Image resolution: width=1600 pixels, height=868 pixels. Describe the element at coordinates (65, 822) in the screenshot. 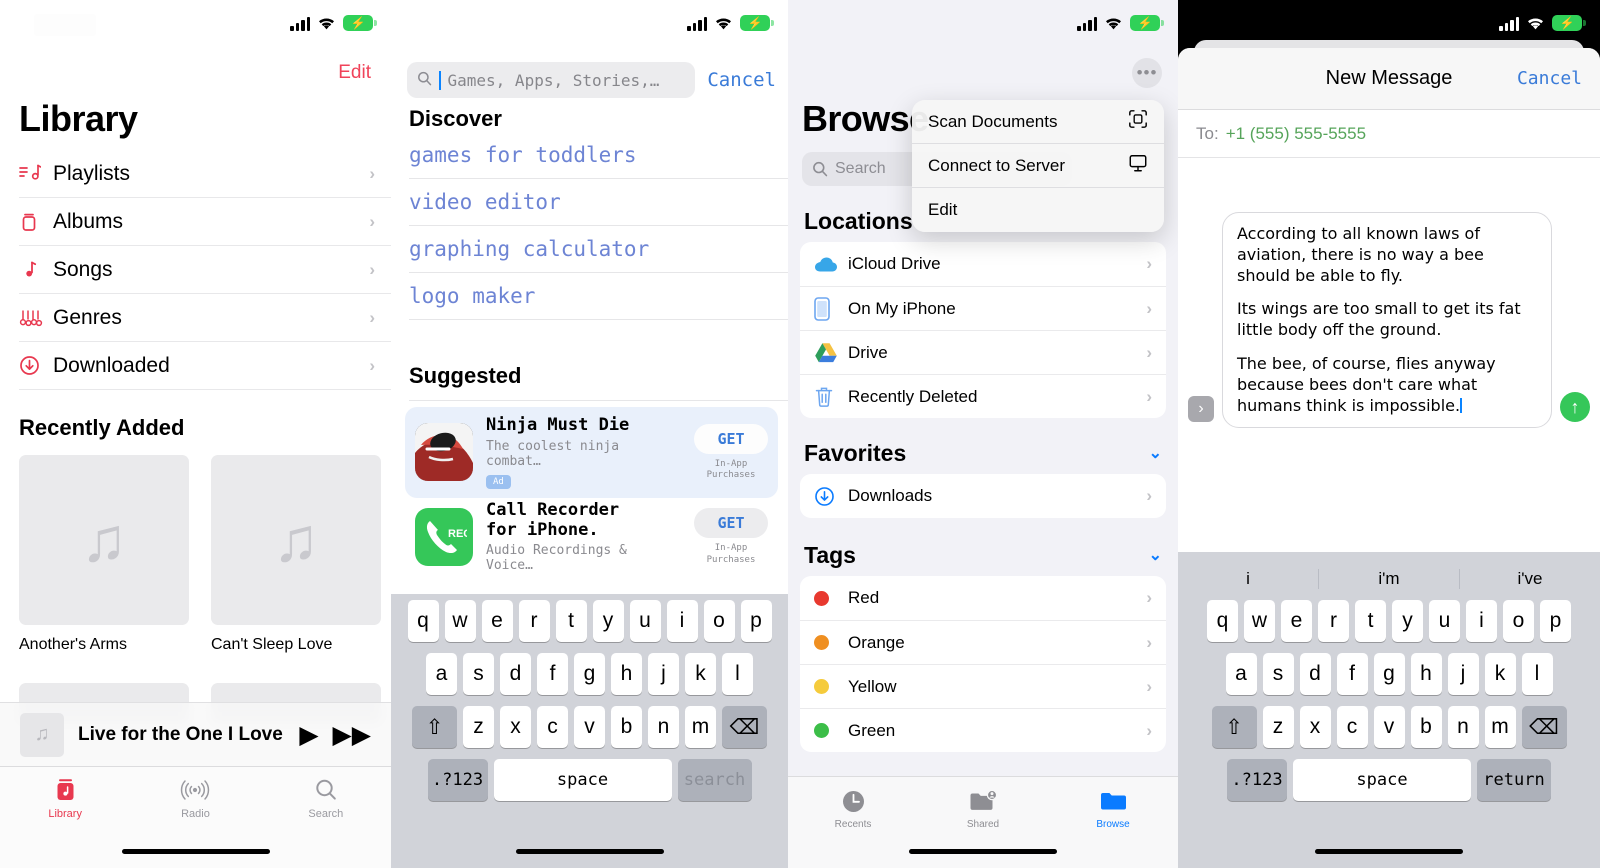

I see `tab-library: Library` at that location.